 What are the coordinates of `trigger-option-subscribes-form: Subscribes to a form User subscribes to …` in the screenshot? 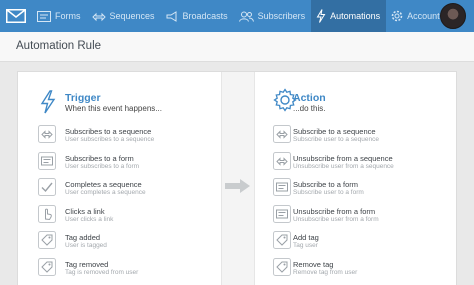 It's located at (128, 162).